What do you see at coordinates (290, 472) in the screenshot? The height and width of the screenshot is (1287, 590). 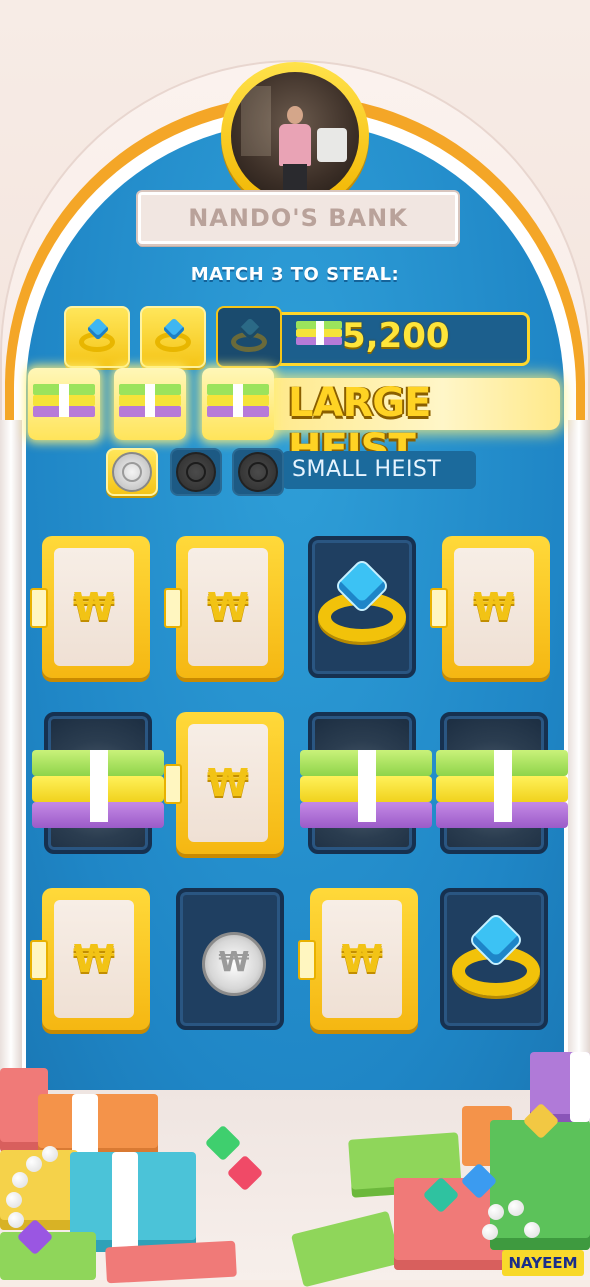 I see `reward-row-coin: SMALL HEIST` at bounding box center [290, 472].